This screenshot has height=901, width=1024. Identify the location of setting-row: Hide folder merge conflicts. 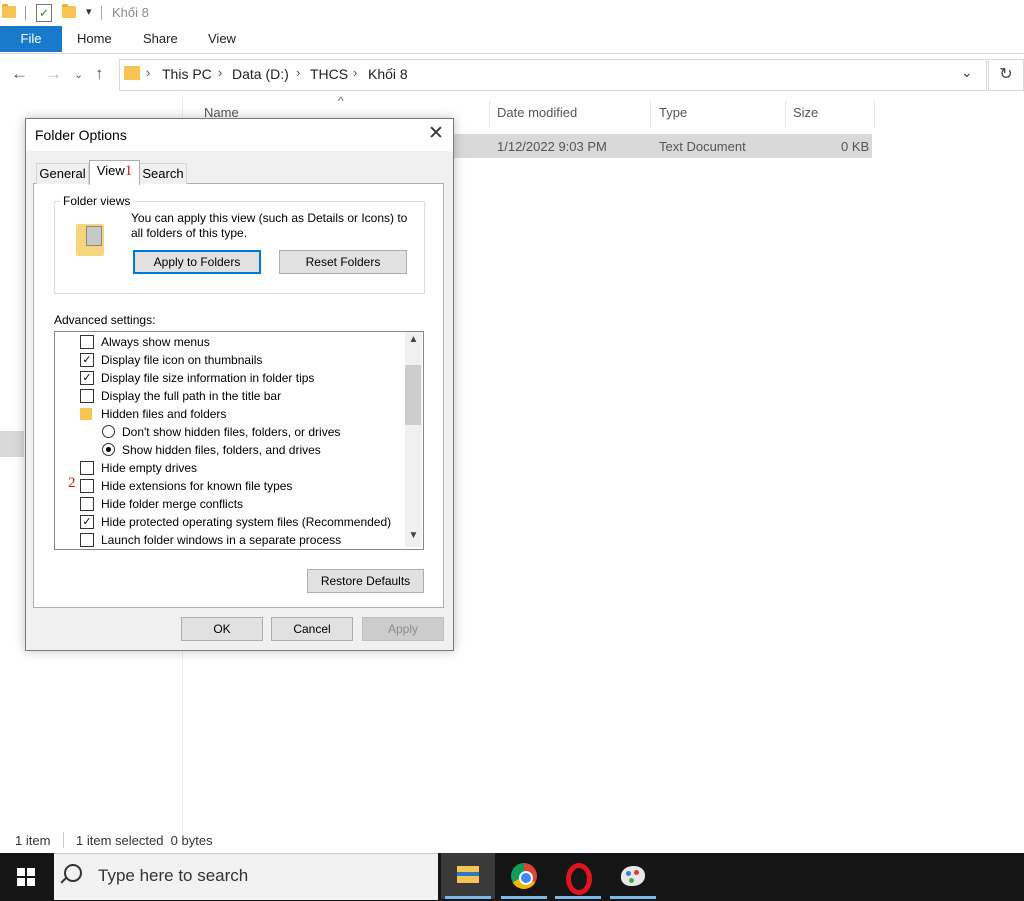
(241, 504).